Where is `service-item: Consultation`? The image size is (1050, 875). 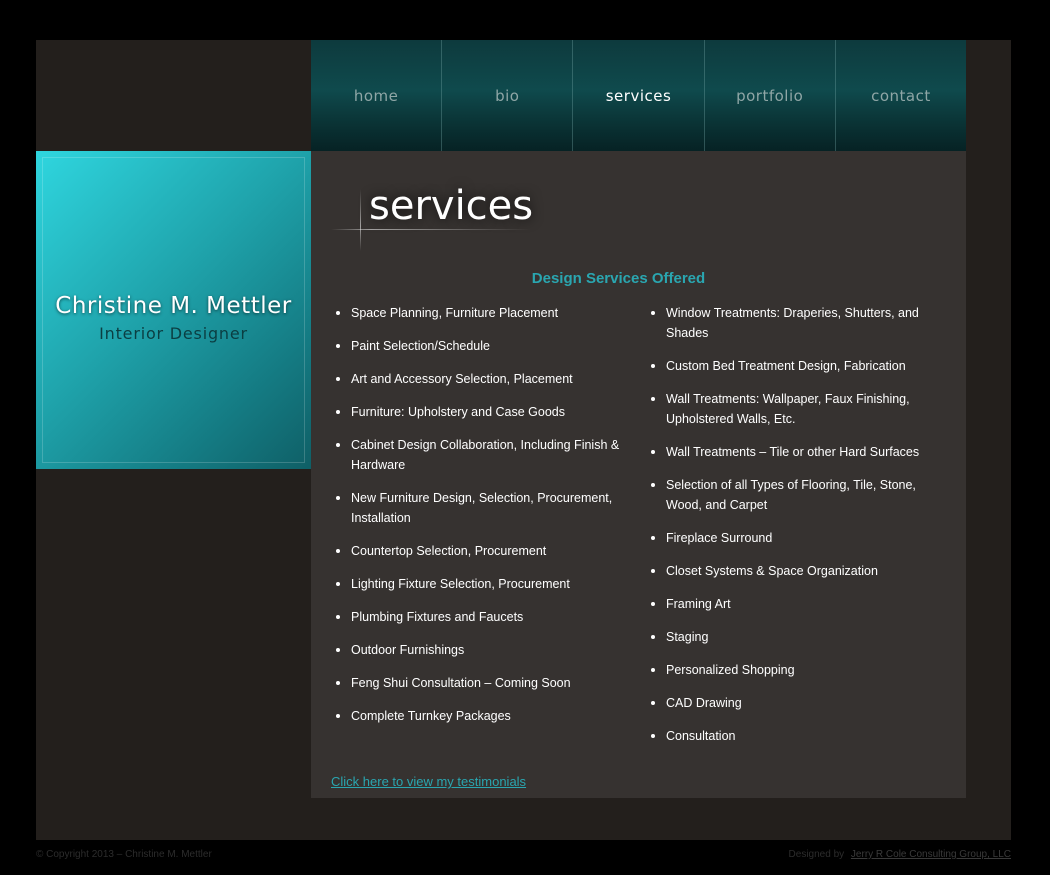
service-item: Consultation is located at coordinates (791, 736).